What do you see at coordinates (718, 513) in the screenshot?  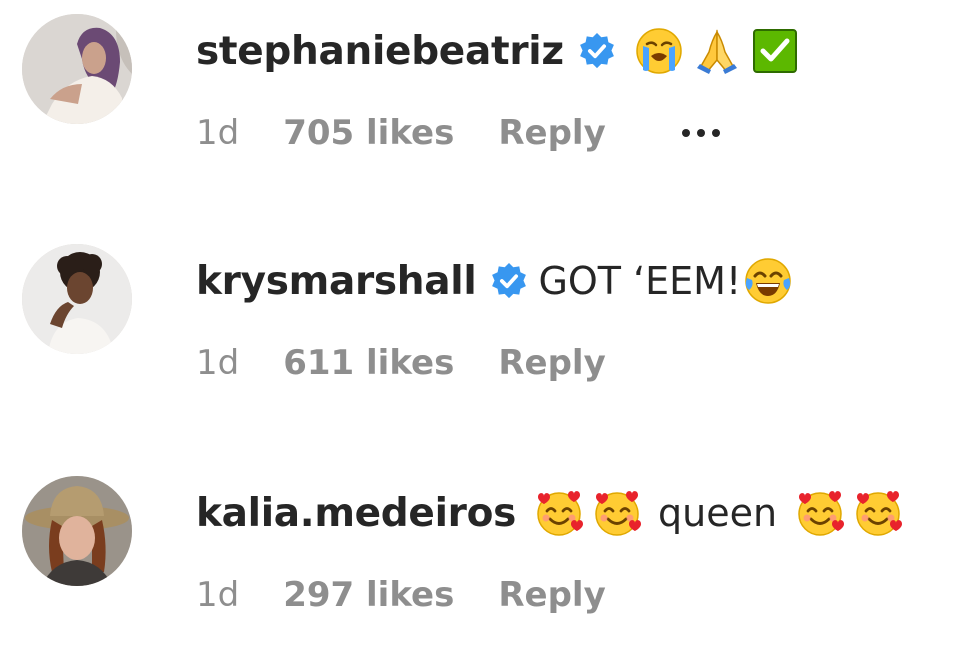 I see `comment-text: queen` at bounding box center [718, 513].